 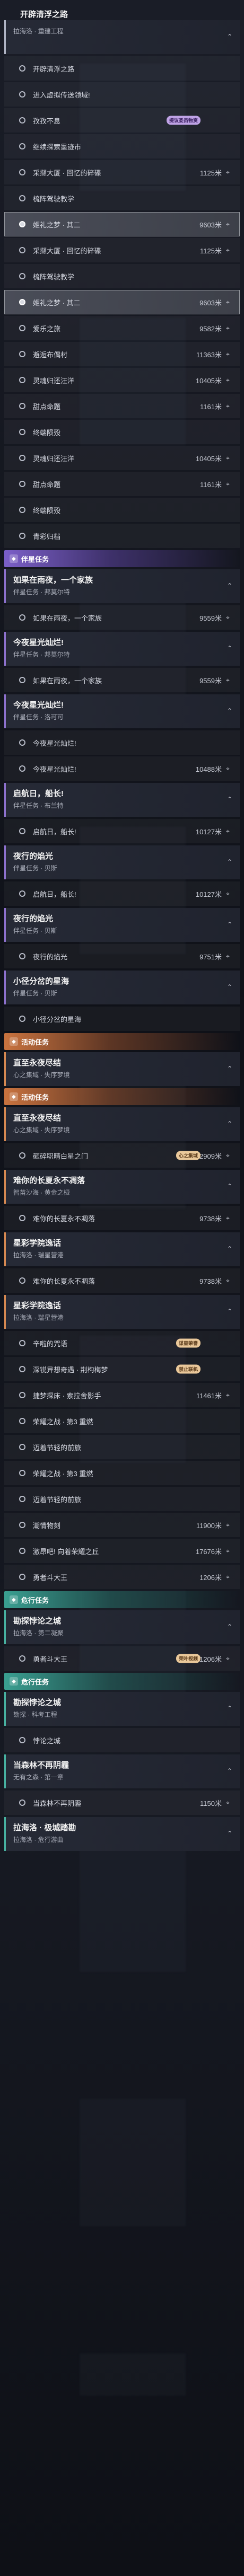 What do you see at coordinates (122, 354) in the screenshot?
I see `quest-step: 邂逅布偶村 11363米 ⌖` at bounding box center [122, 354].